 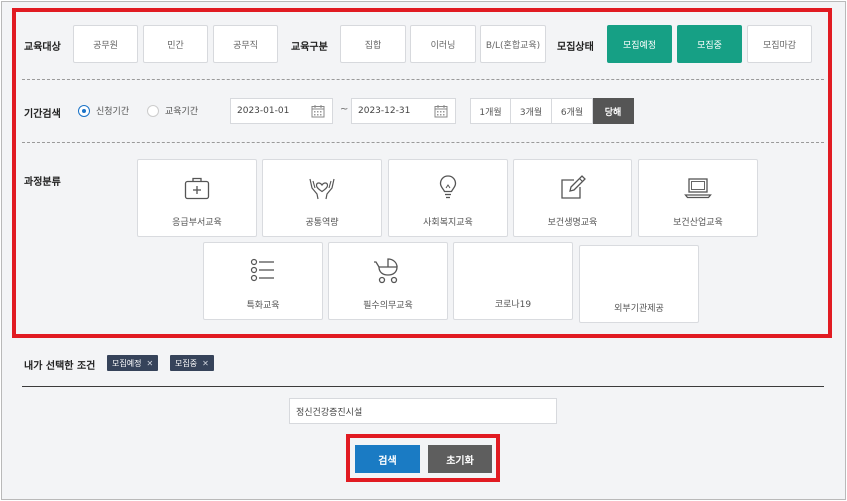 I want to click on start-date-input: 2023-01-01, so click(x=281, y=111).